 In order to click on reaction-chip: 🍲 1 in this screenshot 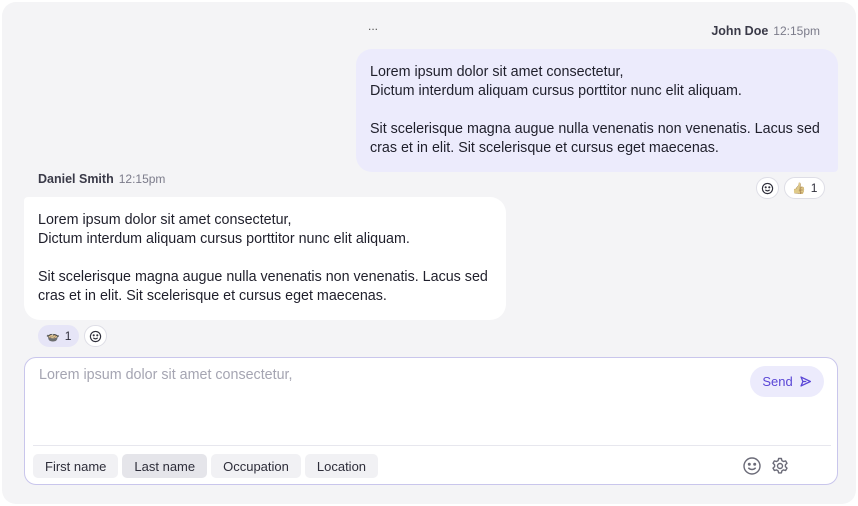, I will do `click(59, 336)`.